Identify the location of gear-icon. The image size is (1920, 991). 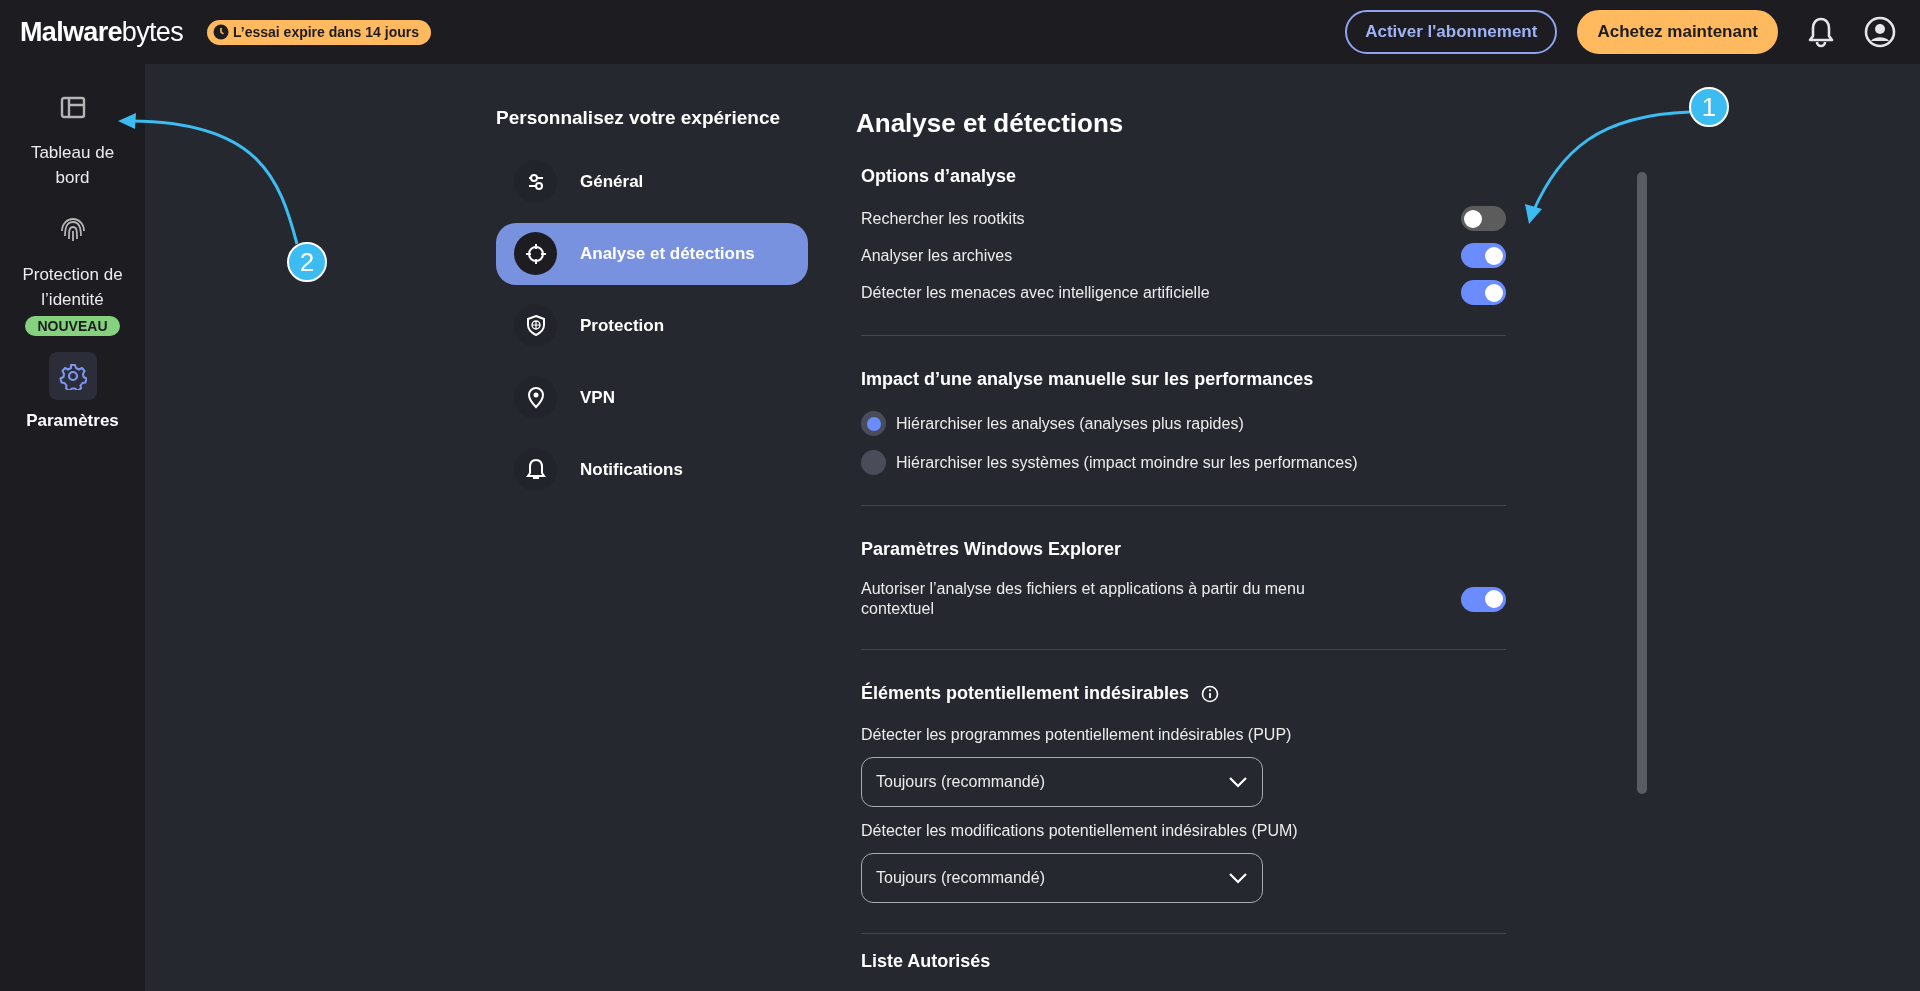
(72, 376).